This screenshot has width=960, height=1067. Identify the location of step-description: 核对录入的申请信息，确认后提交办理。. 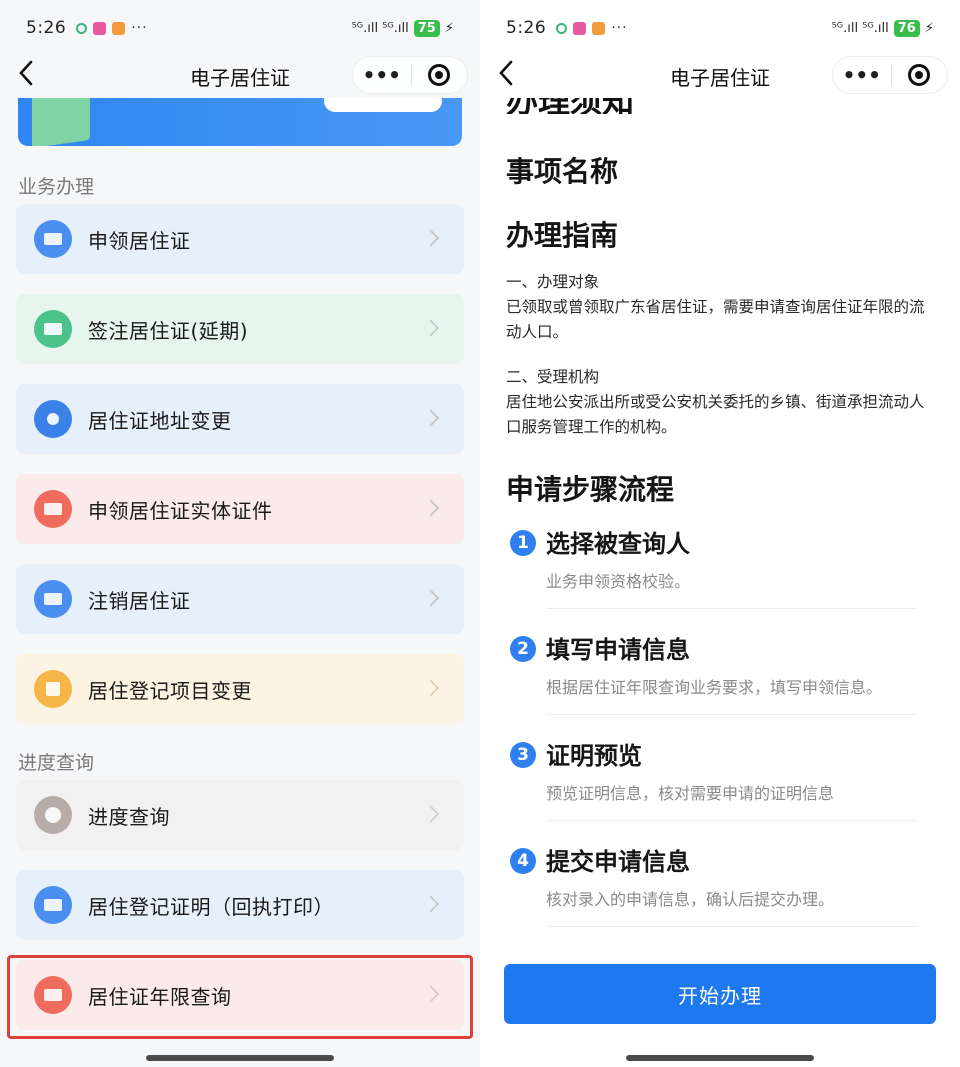
(690, 899).